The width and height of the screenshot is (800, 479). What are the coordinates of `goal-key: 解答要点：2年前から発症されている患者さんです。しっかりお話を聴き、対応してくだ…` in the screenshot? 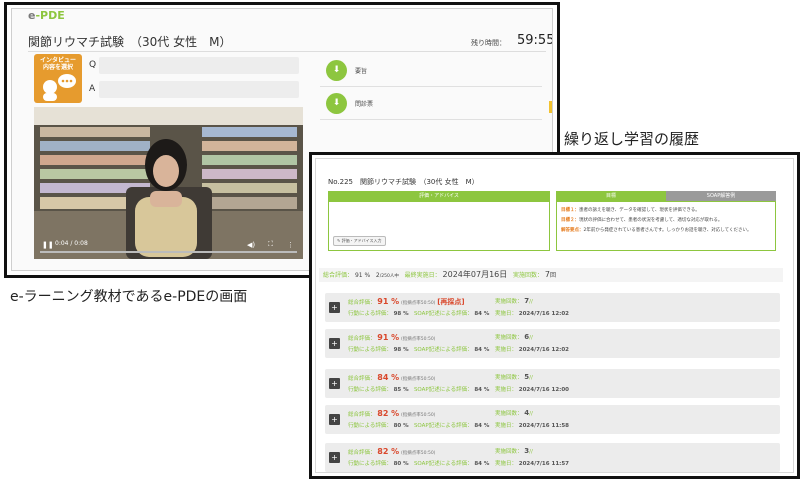 It's located at (656, 230).